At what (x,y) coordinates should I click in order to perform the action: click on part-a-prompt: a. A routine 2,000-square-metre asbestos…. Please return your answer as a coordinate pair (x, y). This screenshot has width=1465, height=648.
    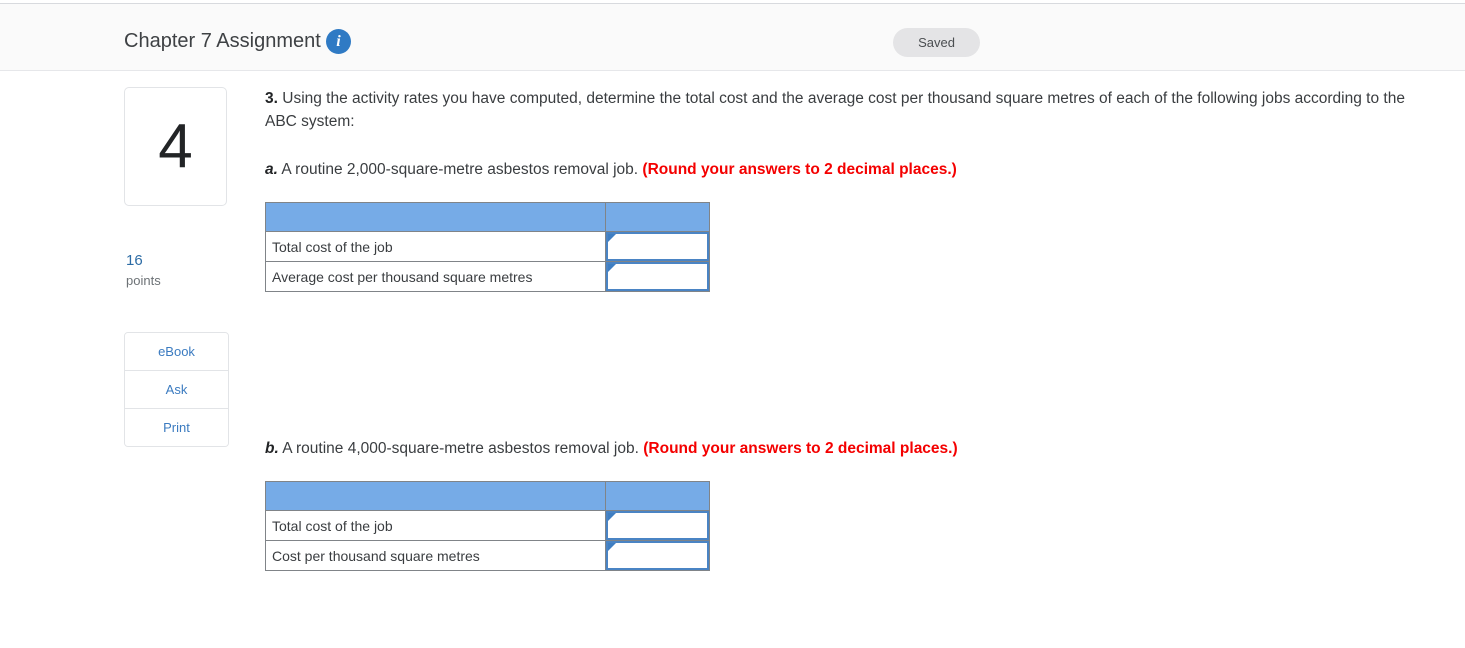
    Looking at the image, I should click on (845, 169).